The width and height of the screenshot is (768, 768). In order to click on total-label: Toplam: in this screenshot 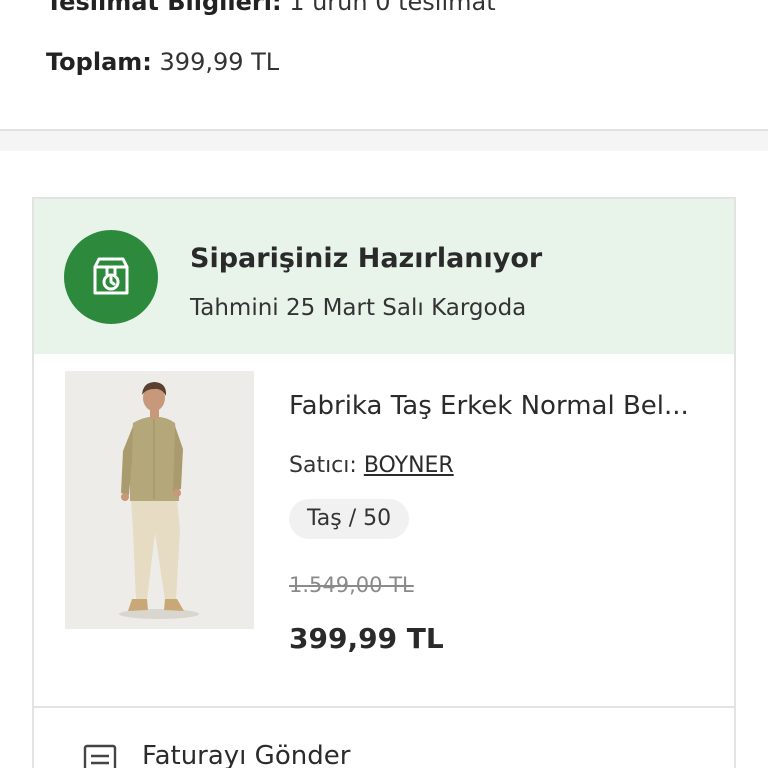, I will do `click(99, 62)`.